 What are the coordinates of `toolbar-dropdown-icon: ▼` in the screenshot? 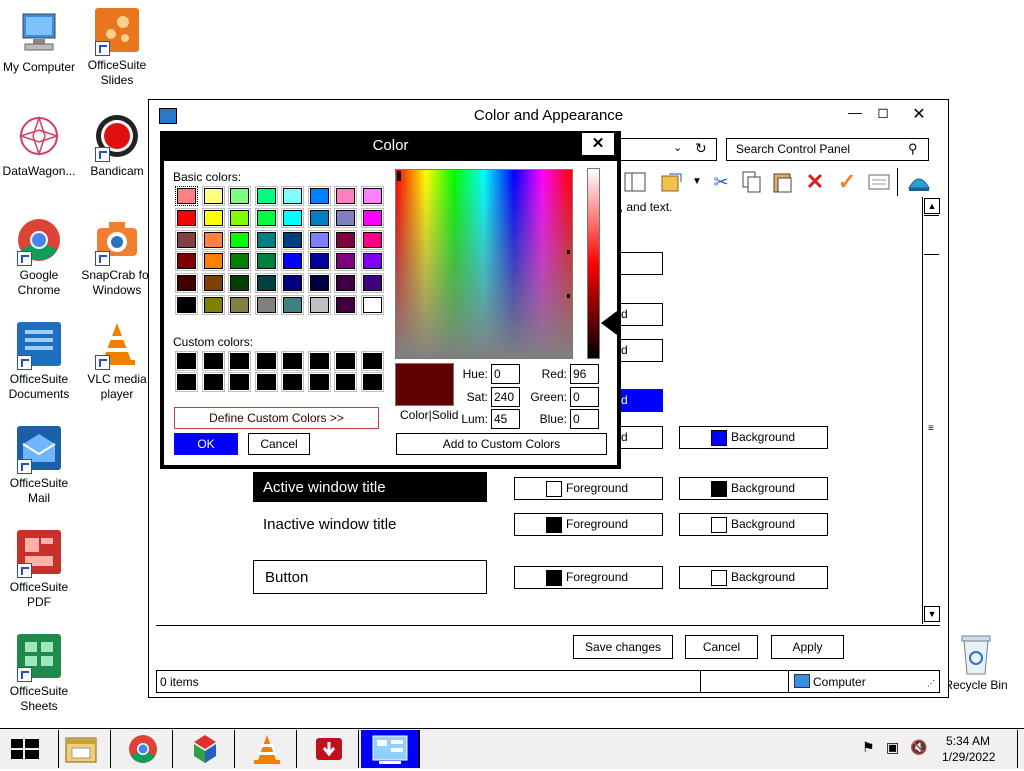 It's located at (697, 182).